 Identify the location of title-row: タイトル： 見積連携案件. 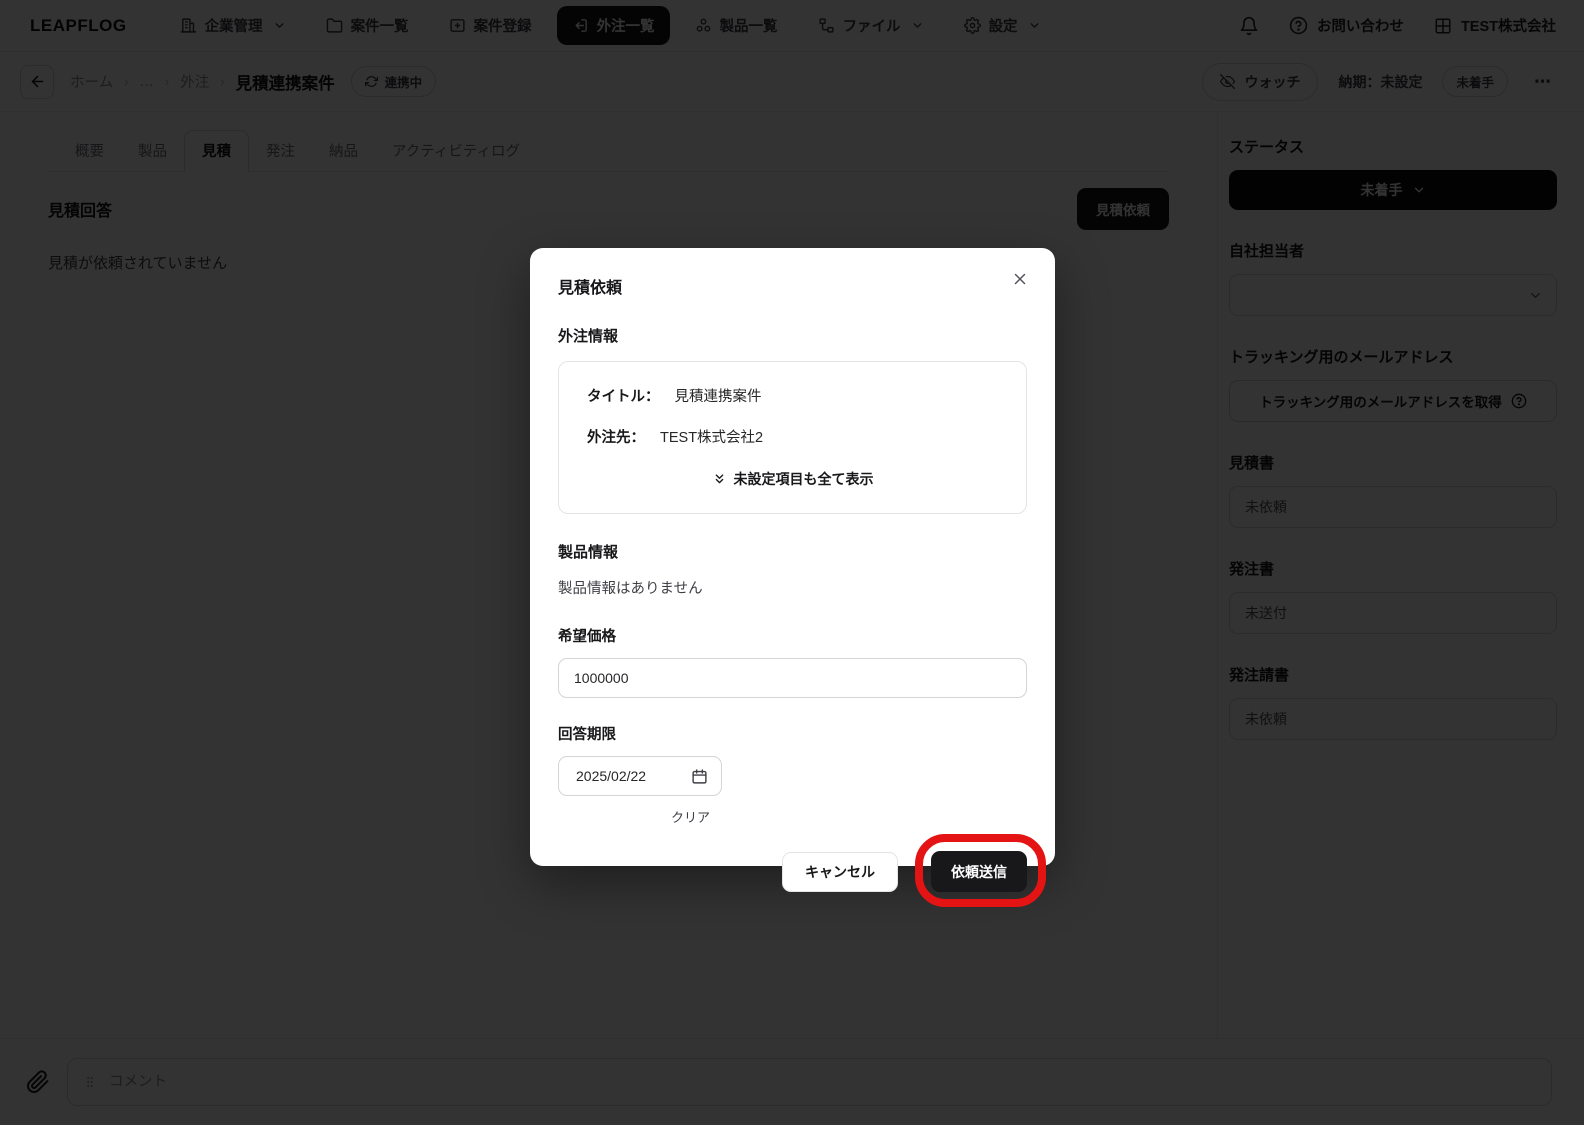
(792, 395).